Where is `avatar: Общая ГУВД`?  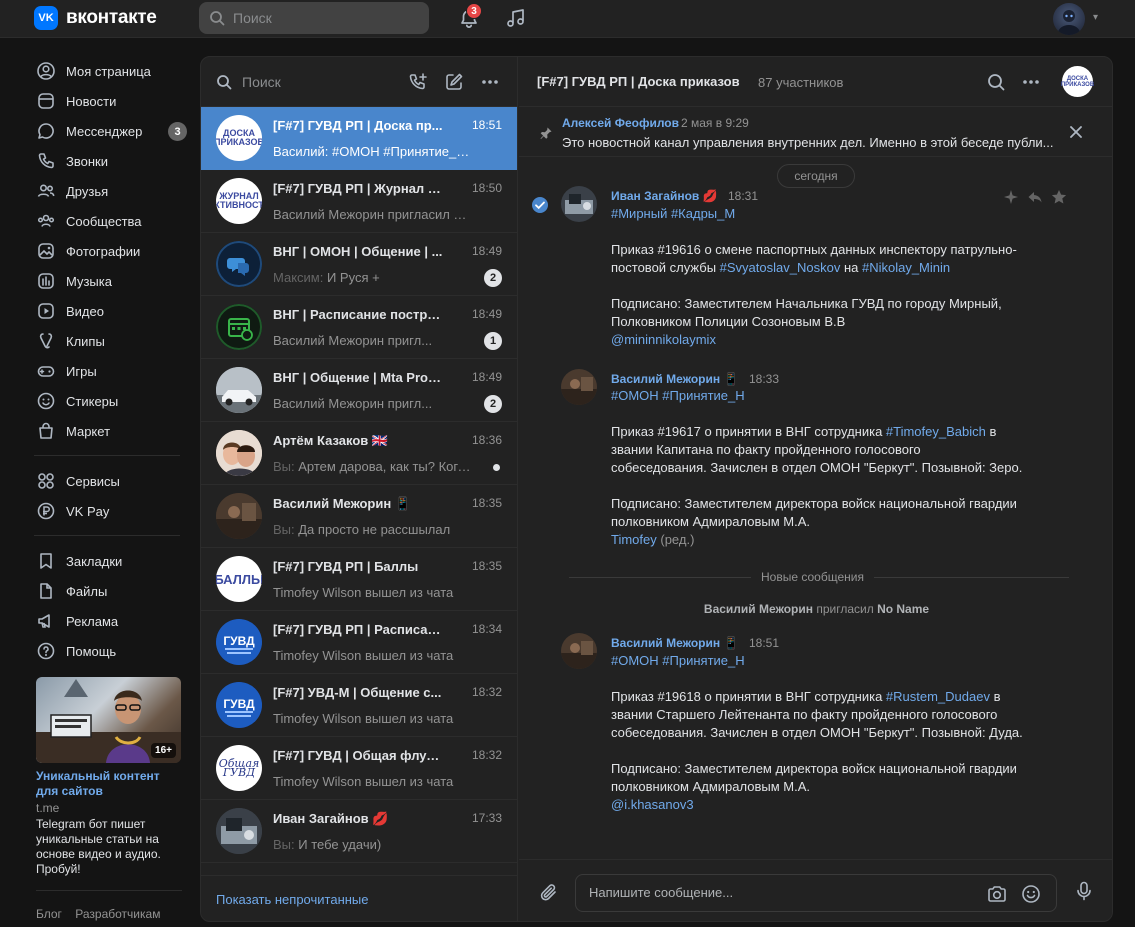
avatar: Общая ГУВД is located at coordinates (239, 768).